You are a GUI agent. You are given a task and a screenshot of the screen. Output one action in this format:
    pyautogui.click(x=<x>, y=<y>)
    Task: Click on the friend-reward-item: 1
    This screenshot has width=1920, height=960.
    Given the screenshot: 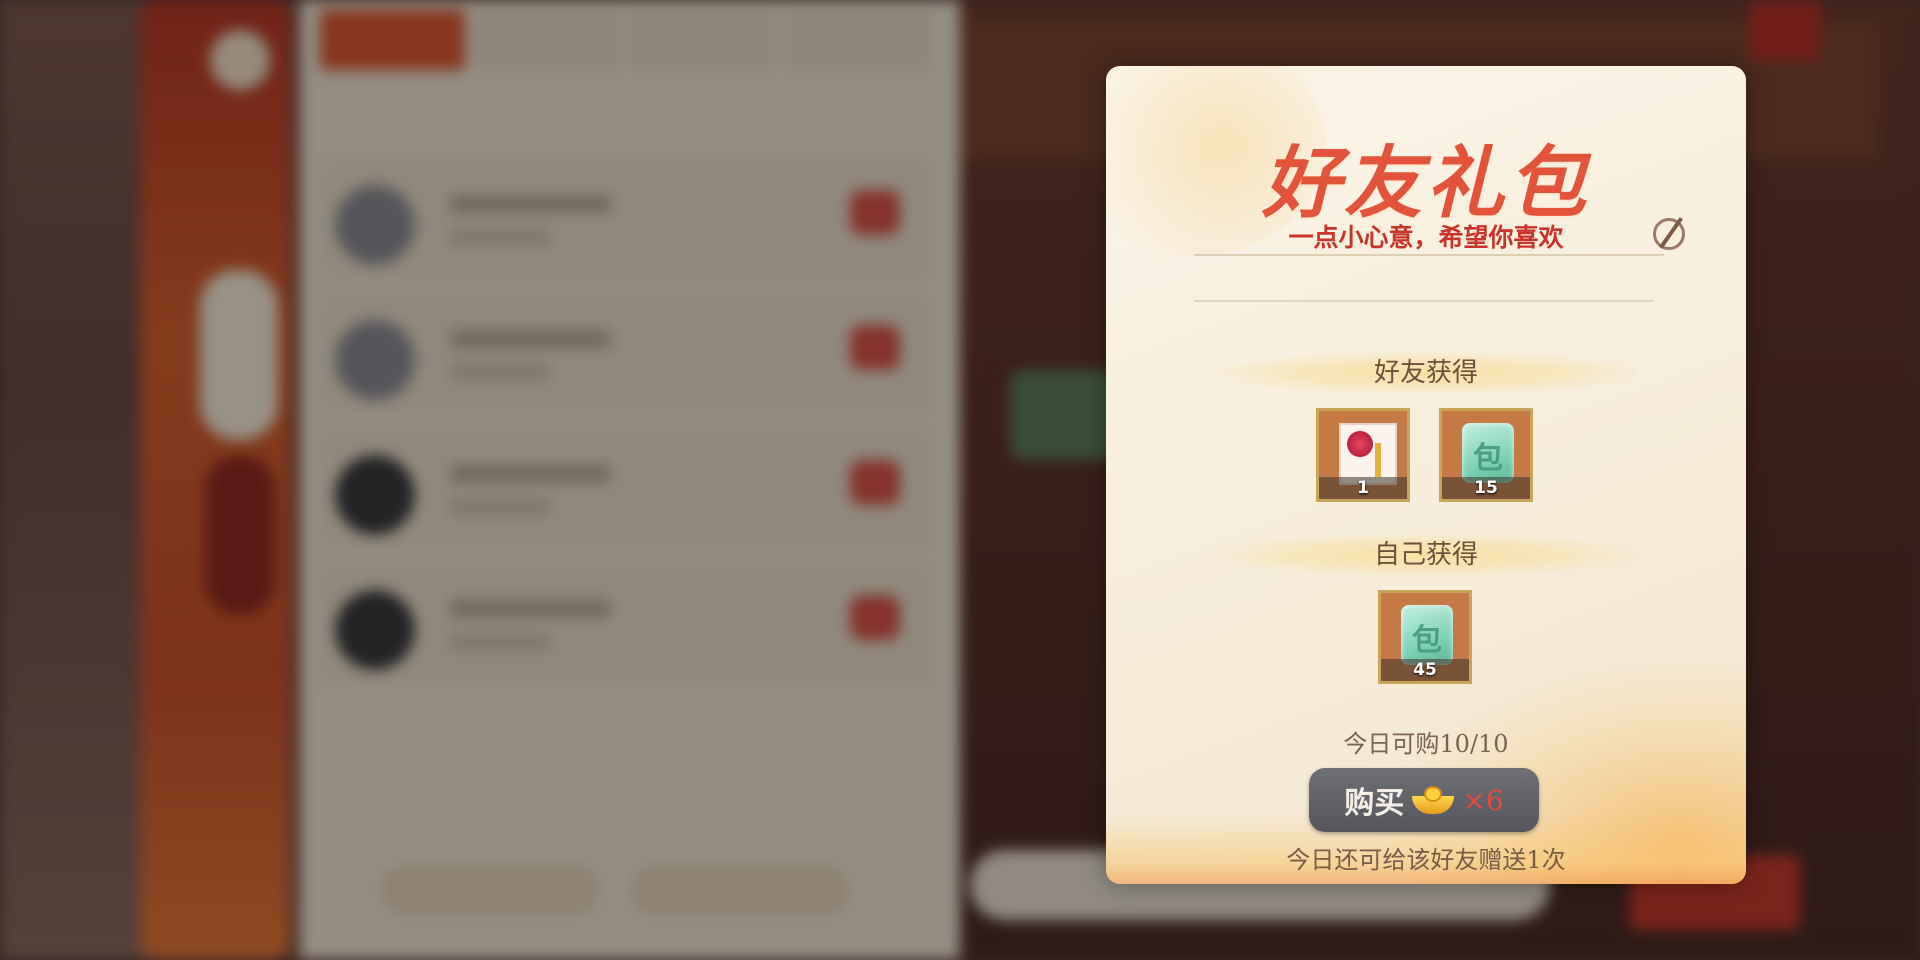 What is the action you would take?
    pyautogui.click(x=1363, y=455)
    